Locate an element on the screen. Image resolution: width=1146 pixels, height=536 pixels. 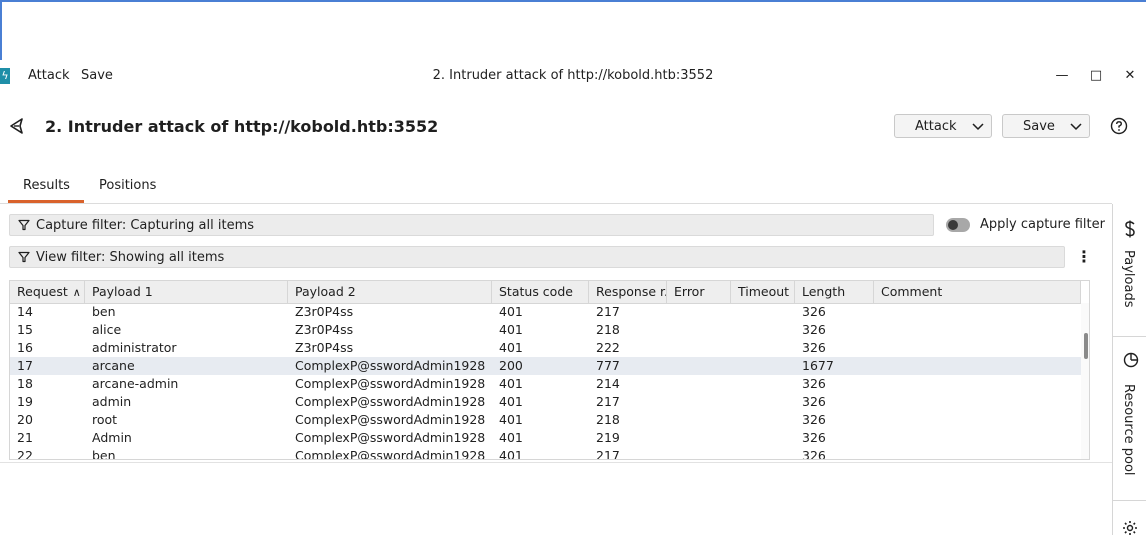
column-header-label: Length is located at coordinates (824, 291).